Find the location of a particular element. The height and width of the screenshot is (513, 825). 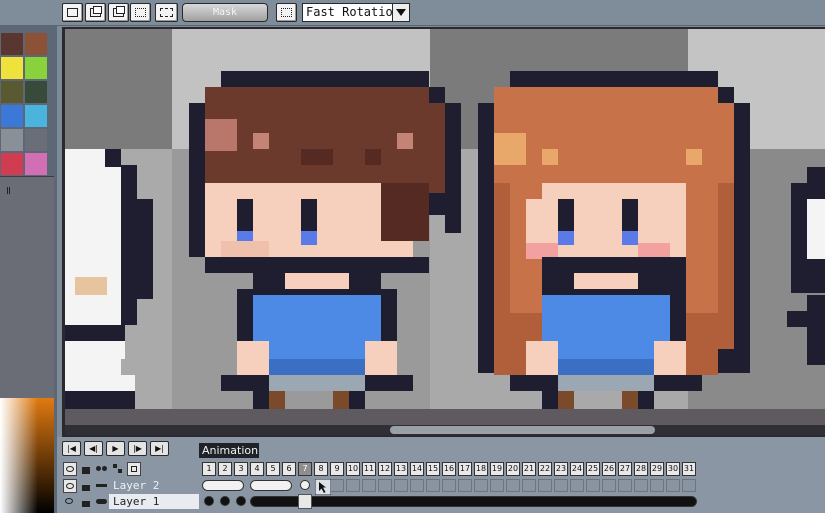

frame-number: 11 is located at coordinates (369, 469).